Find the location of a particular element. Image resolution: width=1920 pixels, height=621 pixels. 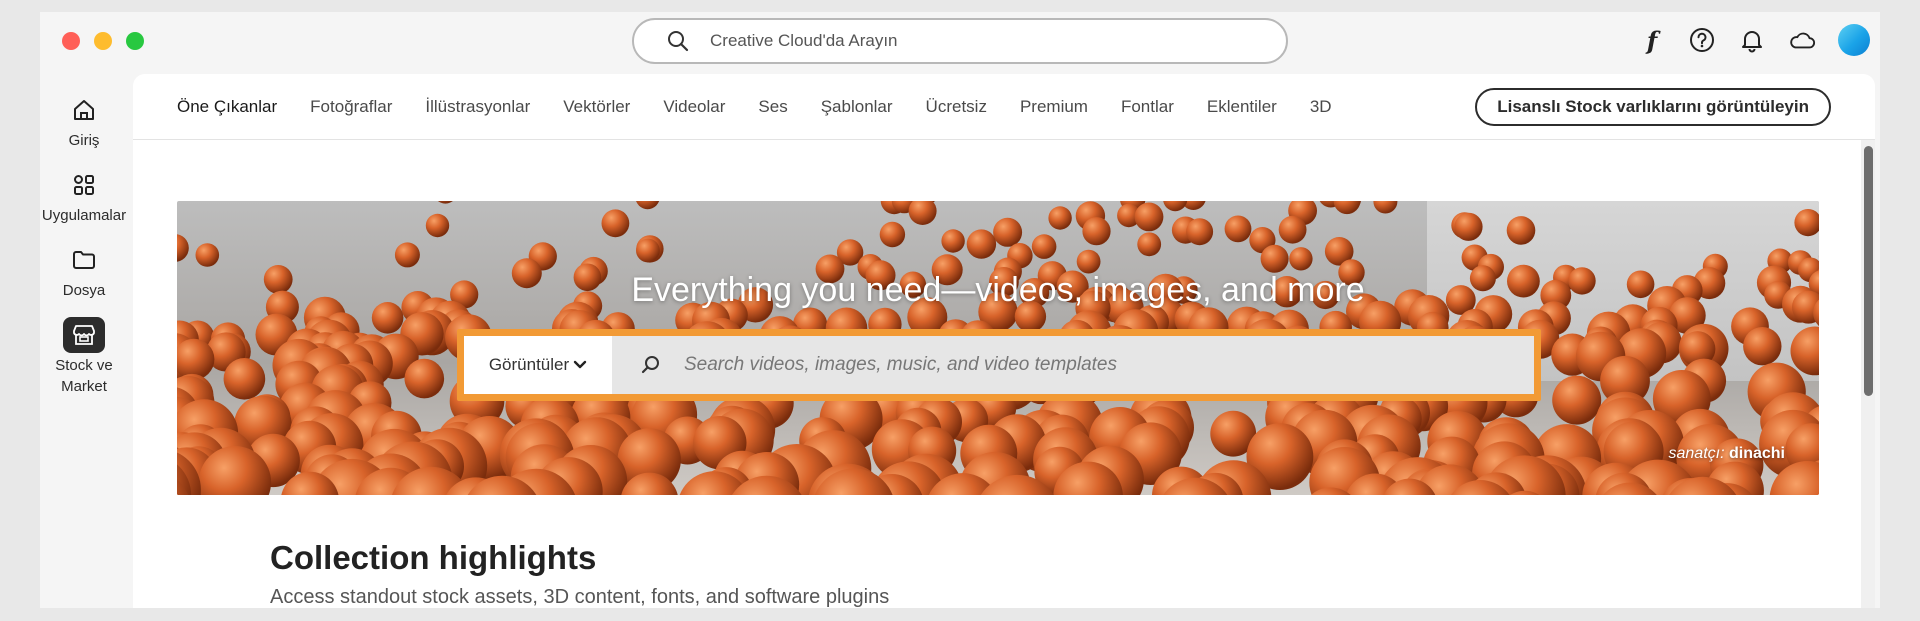

tab-3d: 3D is located at coordinates (1321, 107).